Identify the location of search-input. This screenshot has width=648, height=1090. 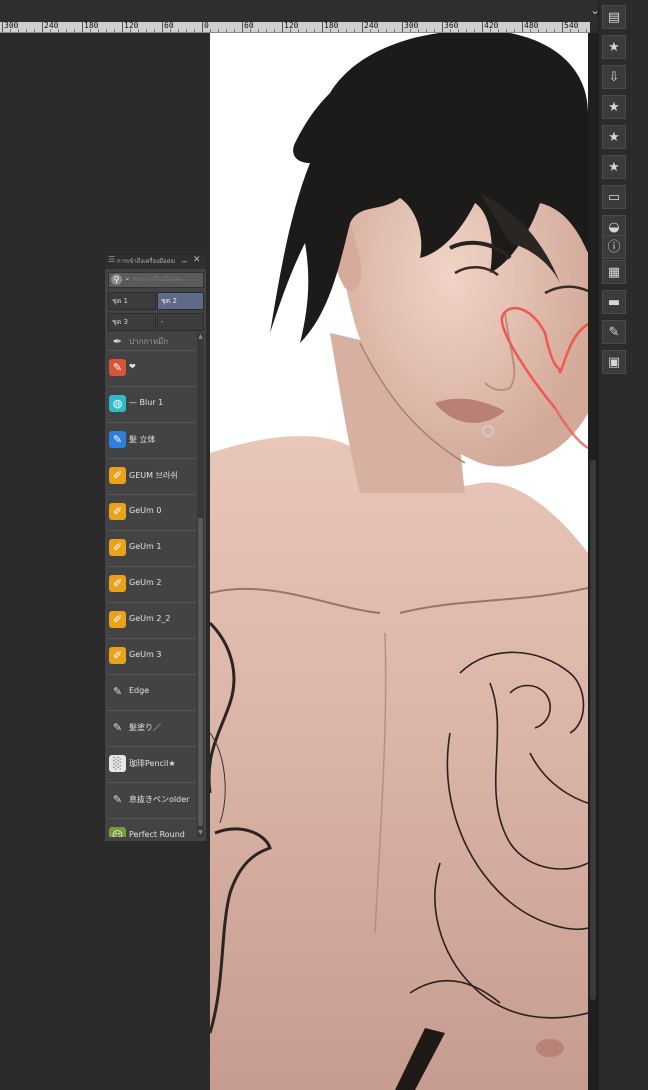
(167, 280).